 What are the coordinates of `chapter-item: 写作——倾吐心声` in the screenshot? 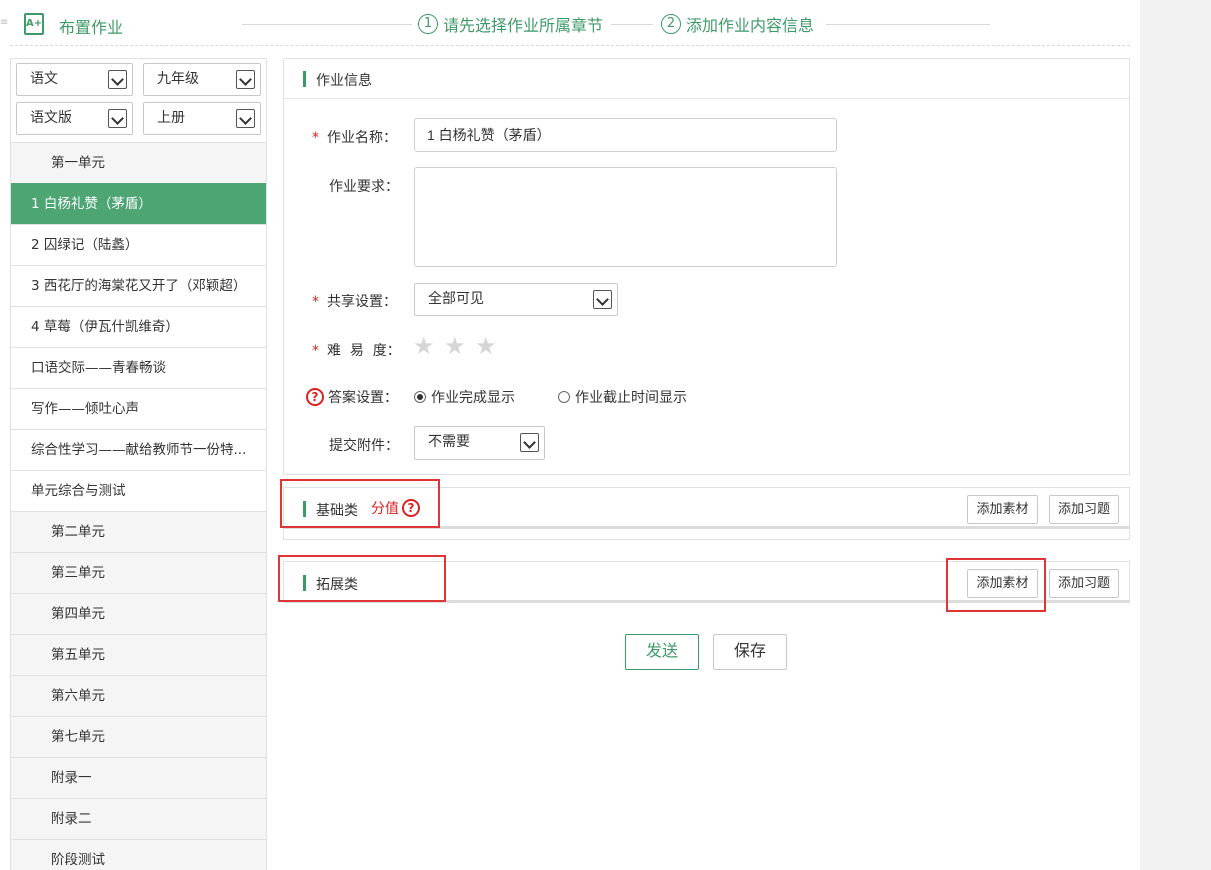 It's located at (138, 408).